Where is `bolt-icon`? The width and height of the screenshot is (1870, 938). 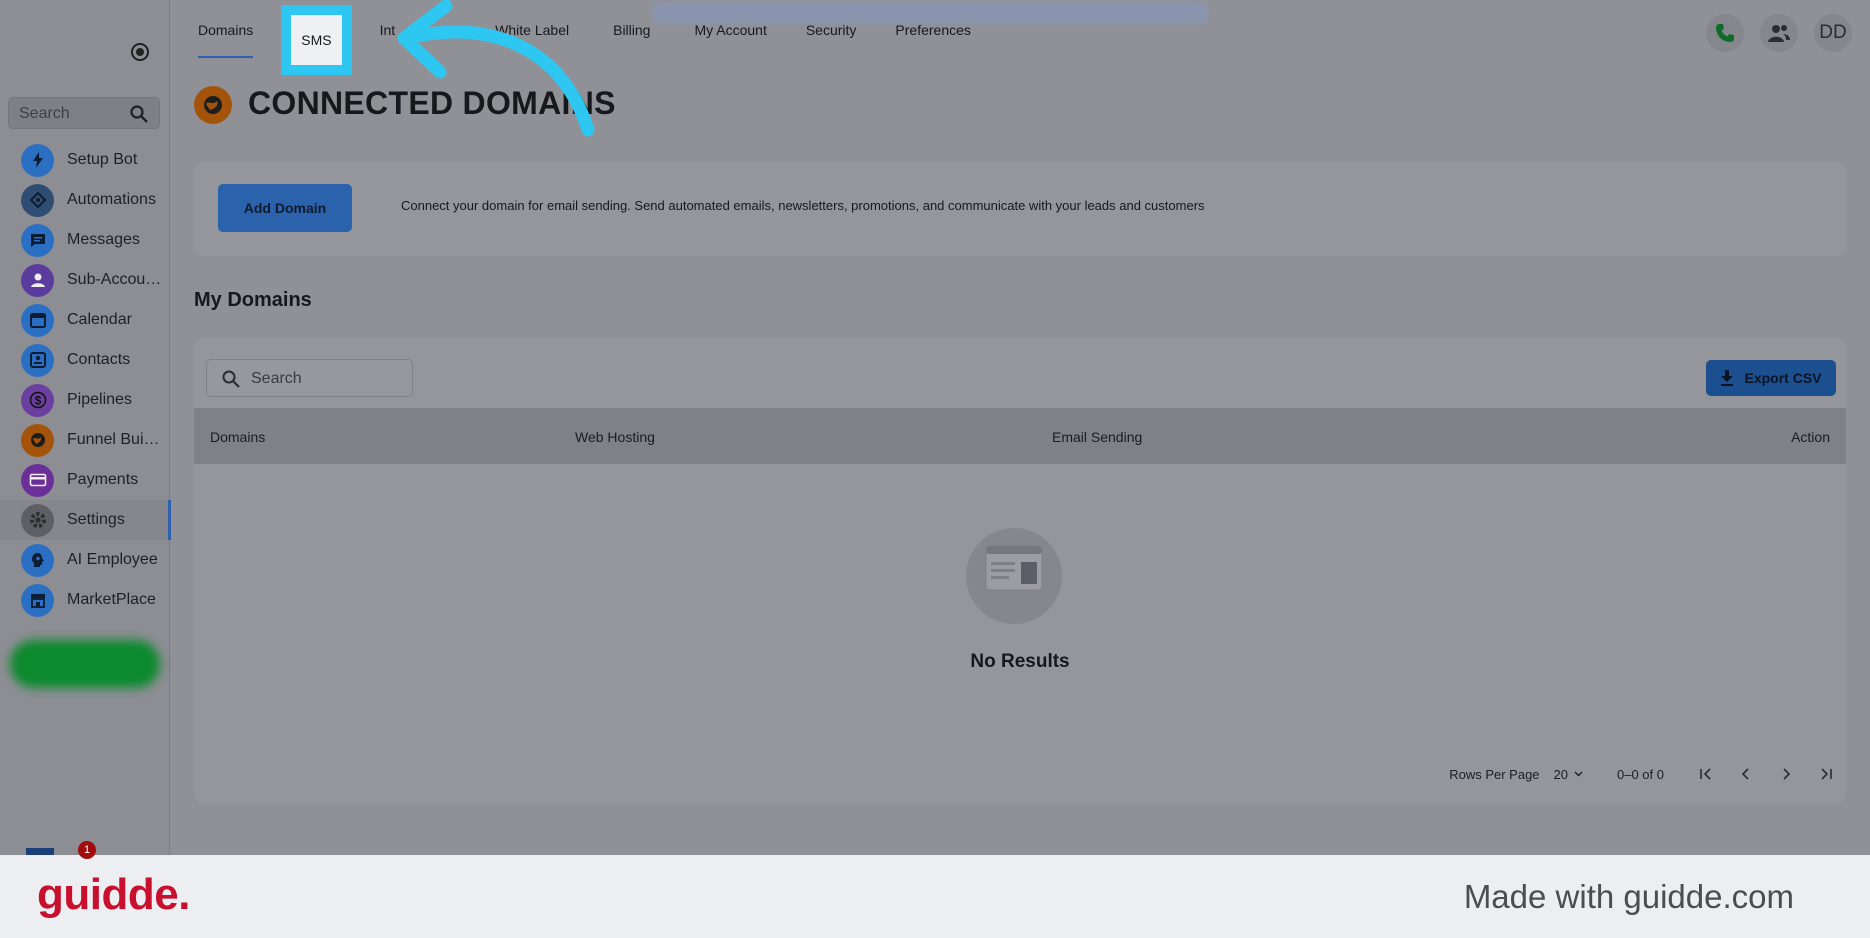 bolt-icon is located at coordinates (37, 160).